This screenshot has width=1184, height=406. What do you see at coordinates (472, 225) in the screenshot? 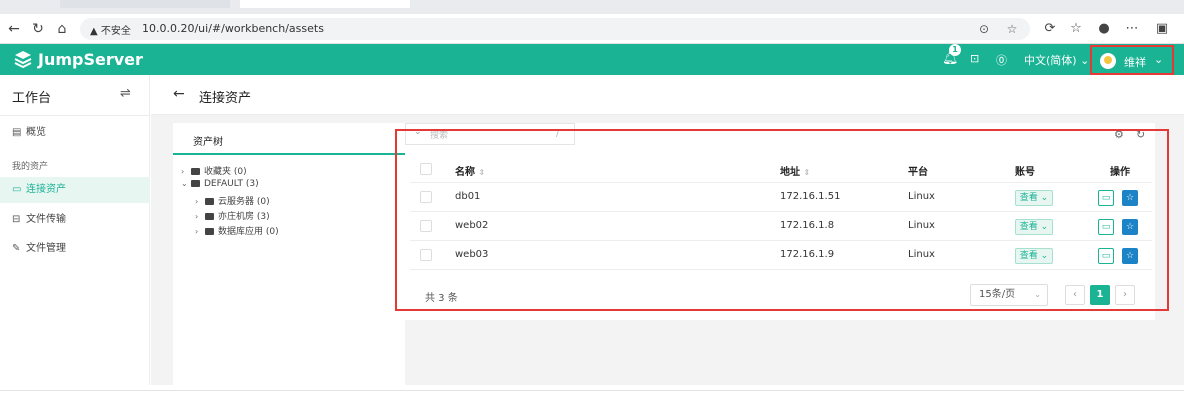
I see `asset-name: web02` at bounding box center [472, 225].